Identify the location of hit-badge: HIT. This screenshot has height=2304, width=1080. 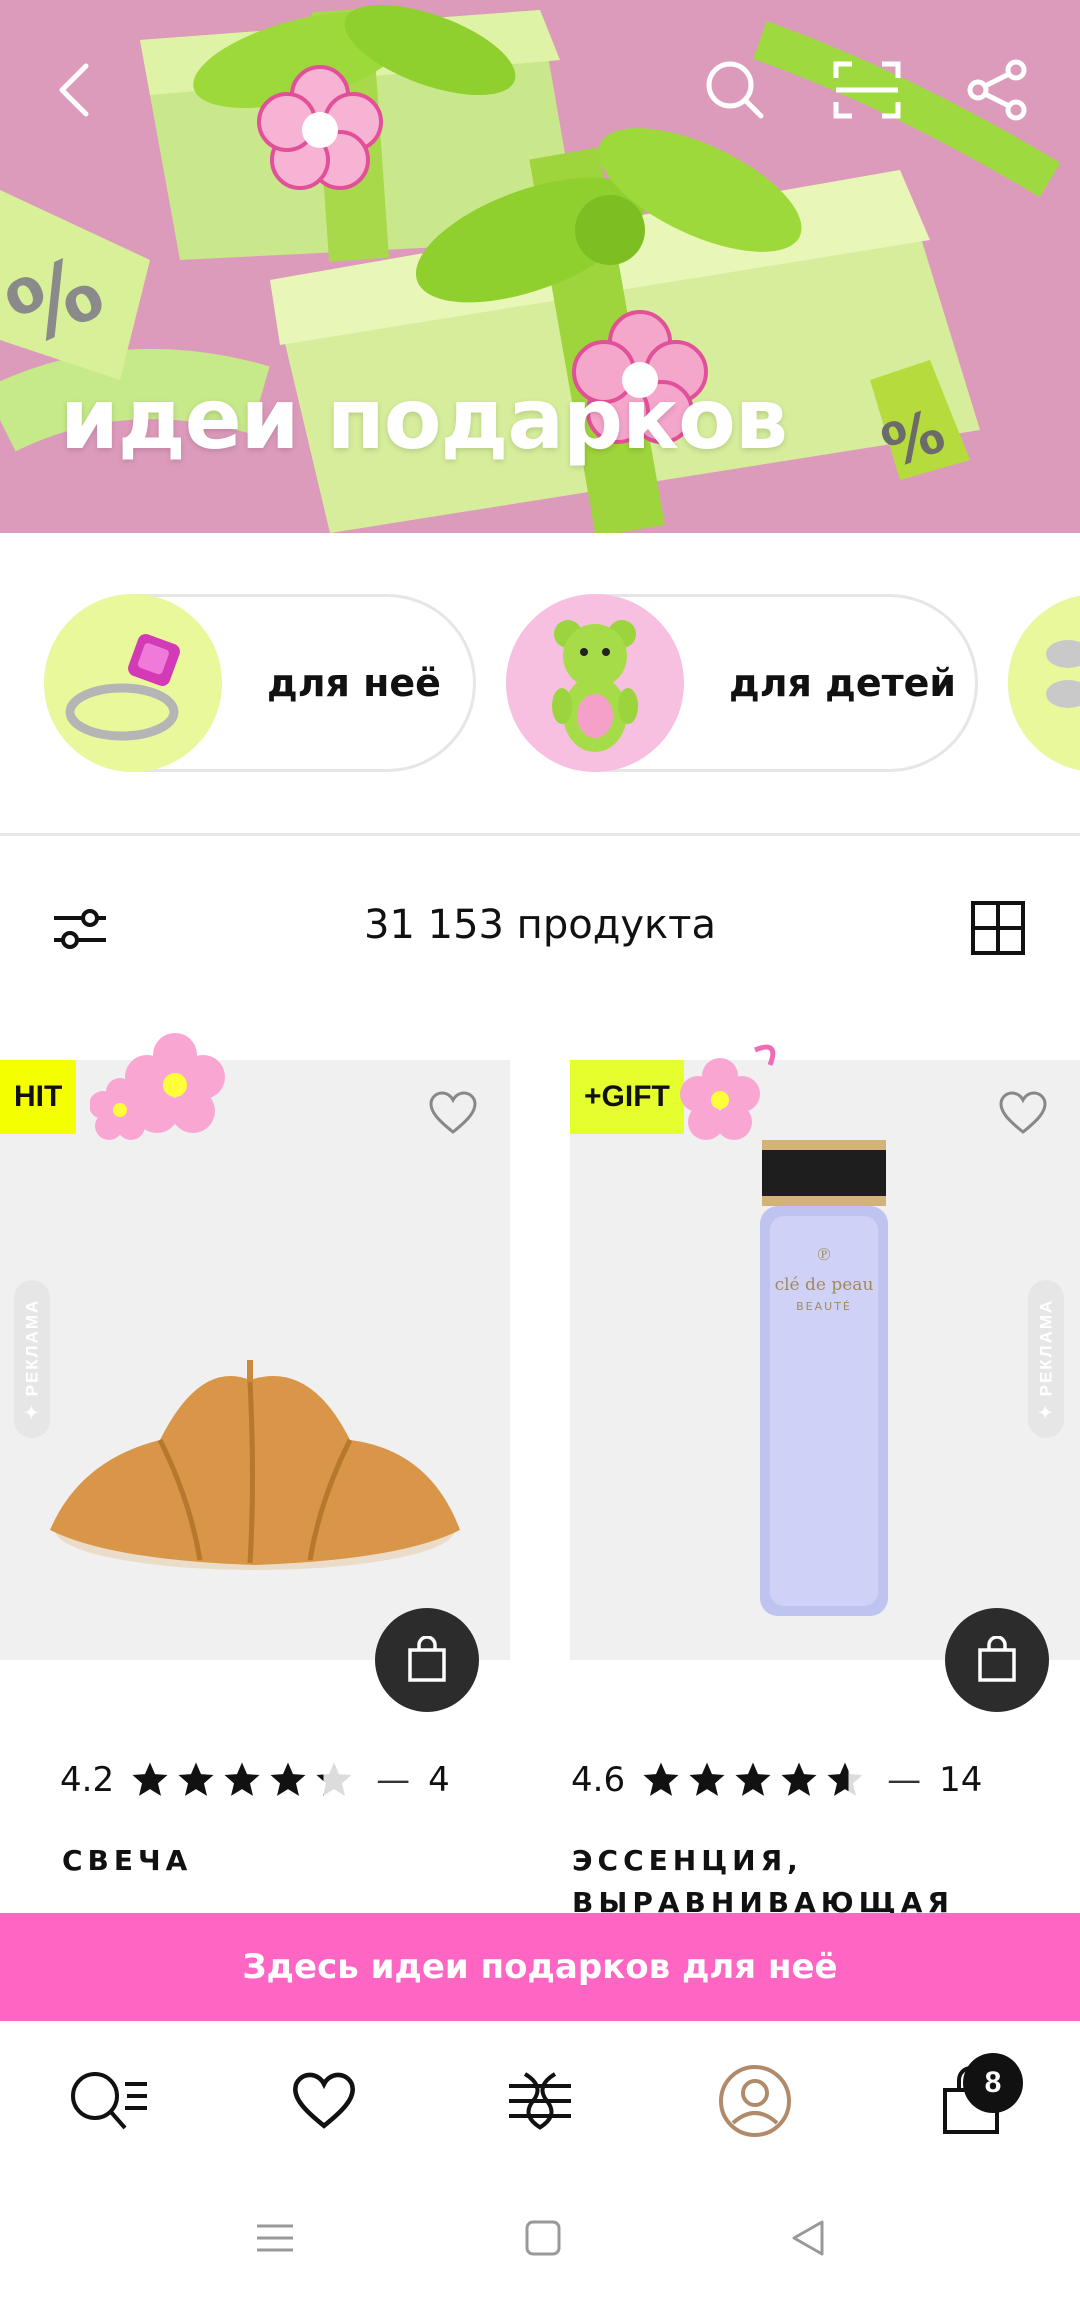
(38, 1097).